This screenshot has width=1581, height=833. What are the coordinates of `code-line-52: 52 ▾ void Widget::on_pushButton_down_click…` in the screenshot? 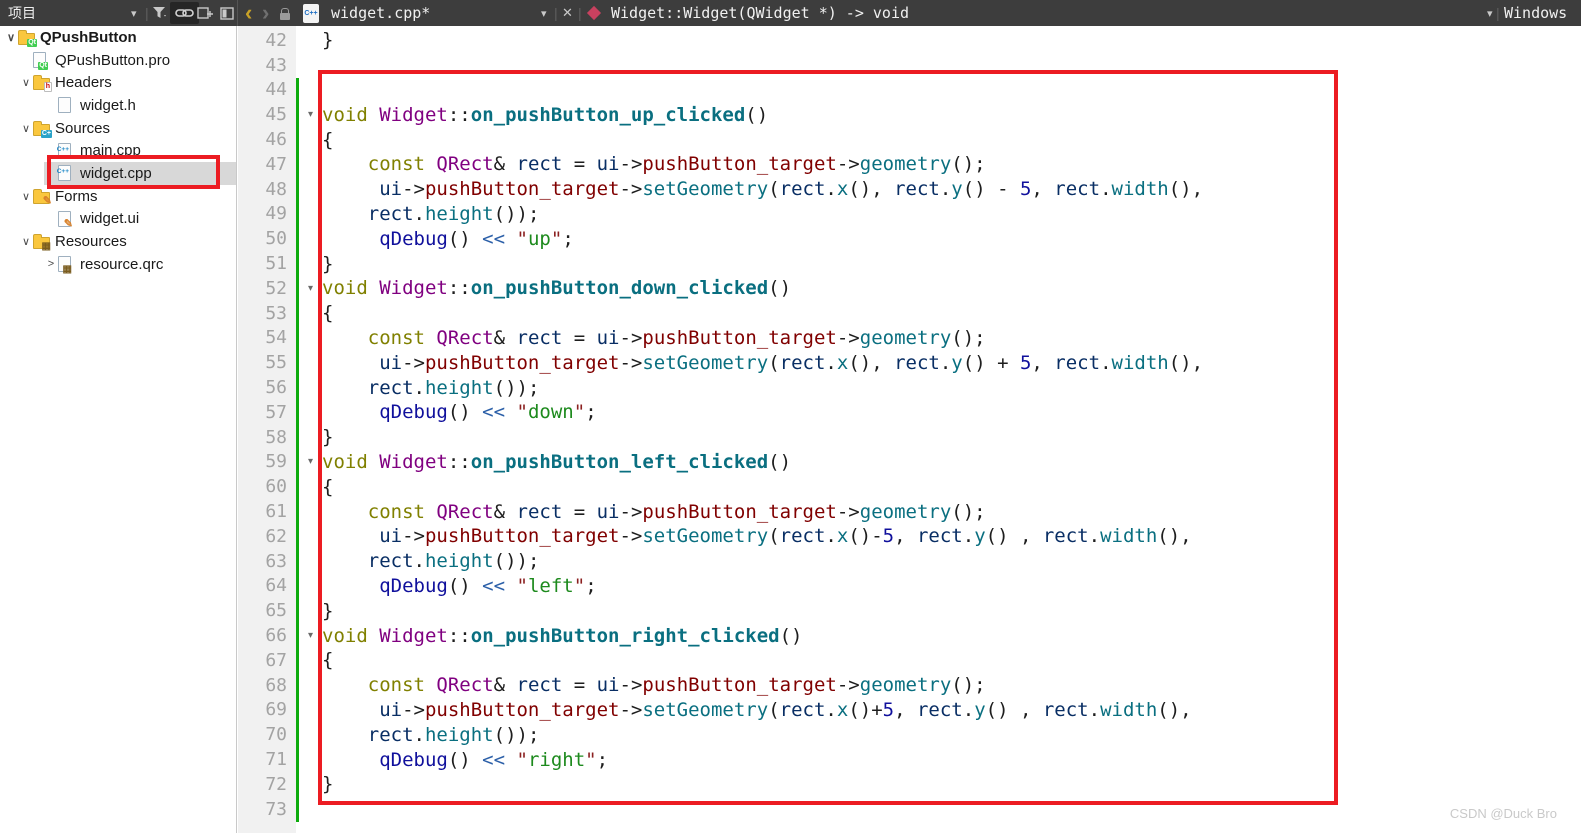 It's located at (909, 288).